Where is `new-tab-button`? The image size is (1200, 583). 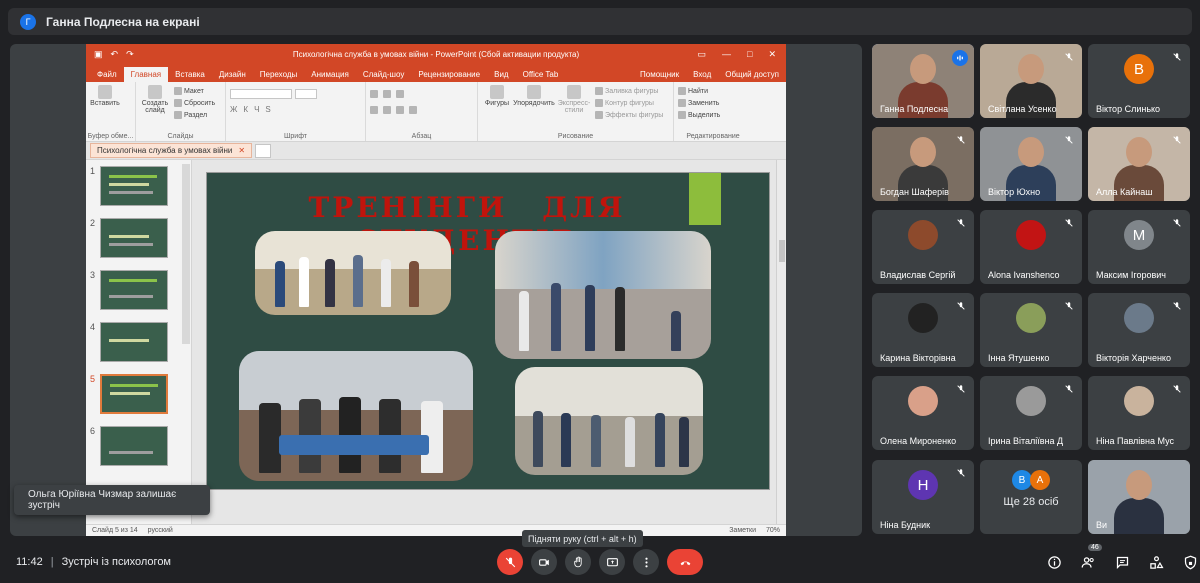
new-tab-button is located at coordinates (263, 150).